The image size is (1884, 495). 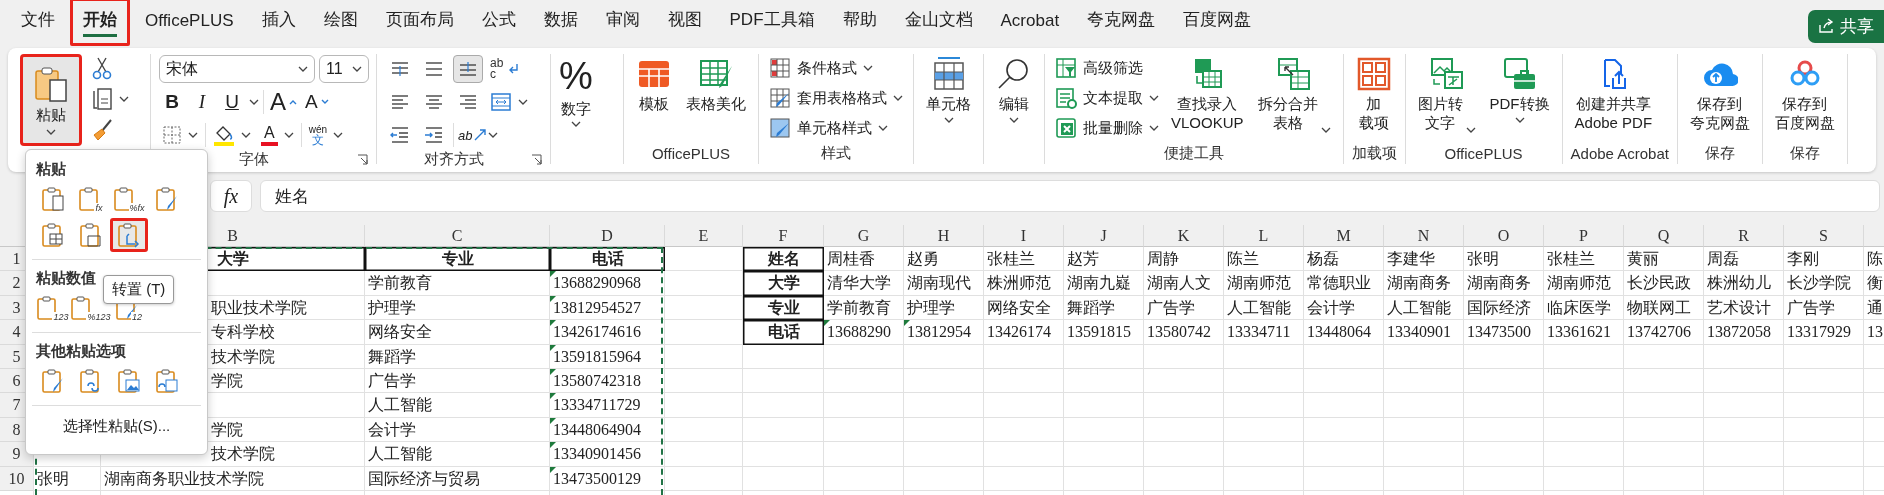 What do you see at coordinates (1824, 236) in the screenshot?
I see `column-header: S` at bounding box center [1824, 236].